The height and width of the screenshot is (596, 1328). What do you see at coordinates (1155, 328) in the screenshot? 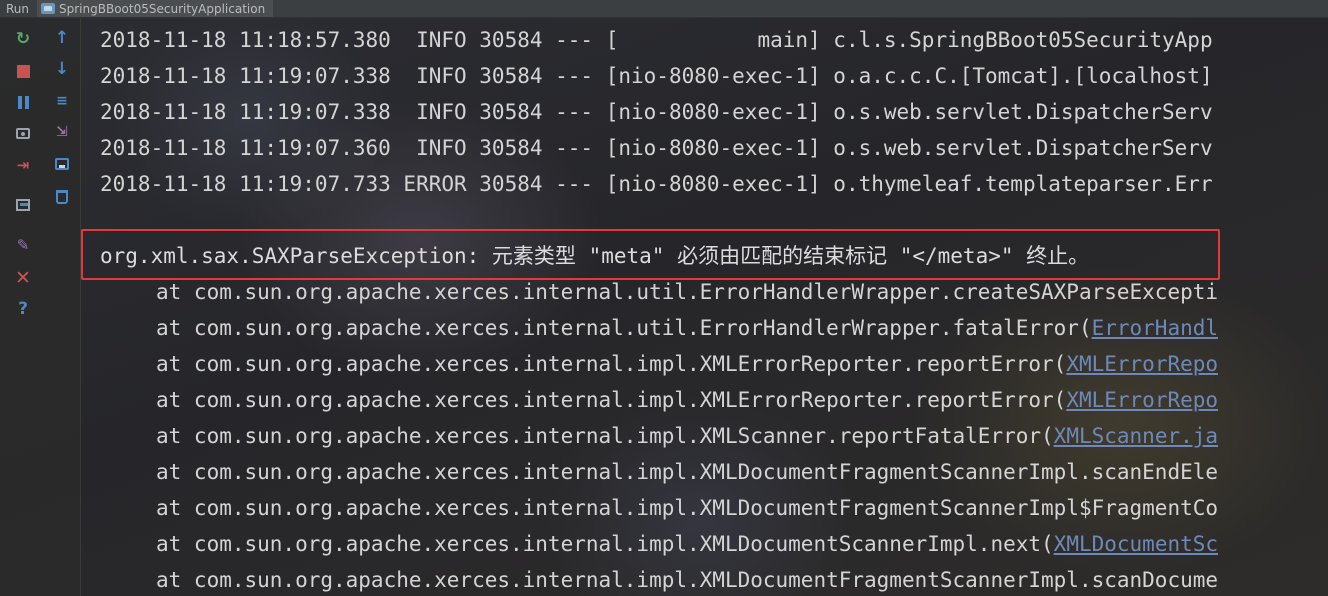
I see `source-link: ErrorHandl` at bounding box center [1155, 328].